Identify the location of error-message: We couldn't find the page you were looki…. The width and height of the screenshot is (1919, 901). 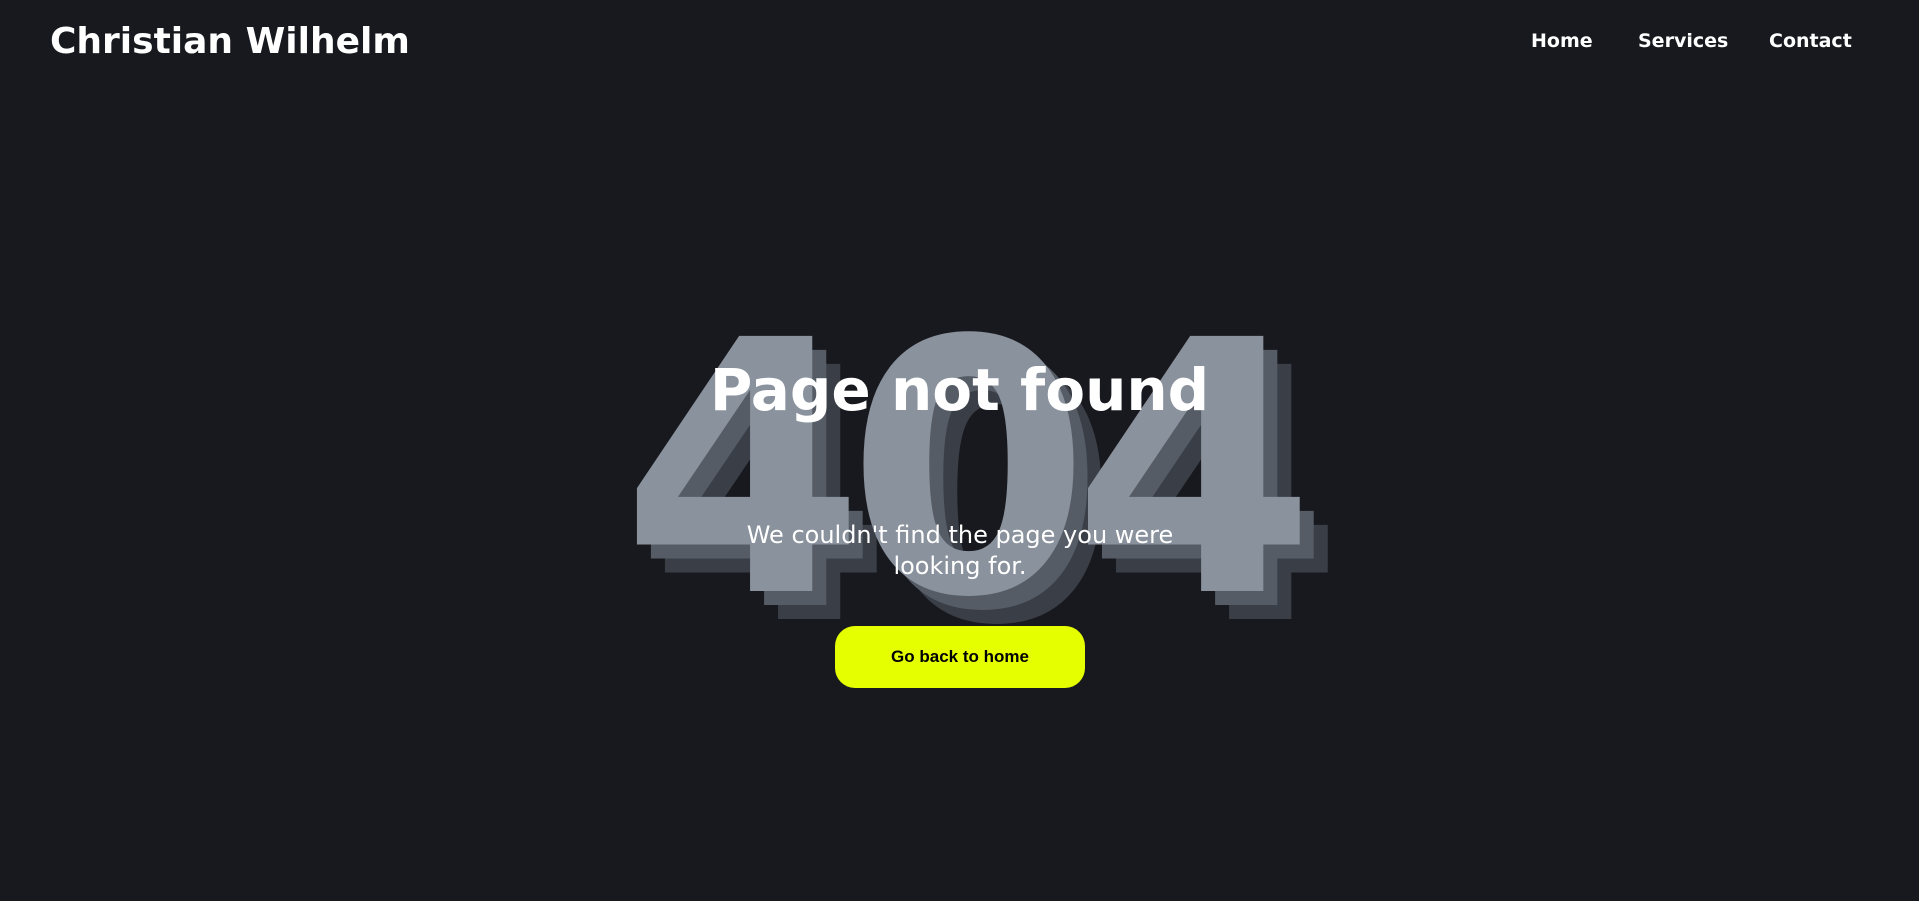
(960, 550).